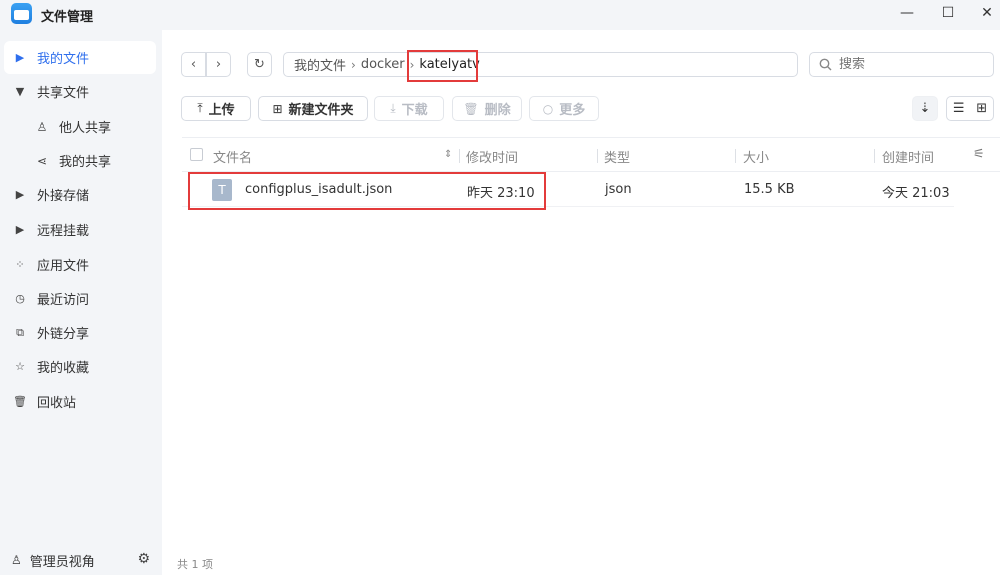 The image size is (1000, 575). Describe the element at coordinates (448, 154) in the screenshot. I see `sort-arrows-icon: ⇕` at that location.